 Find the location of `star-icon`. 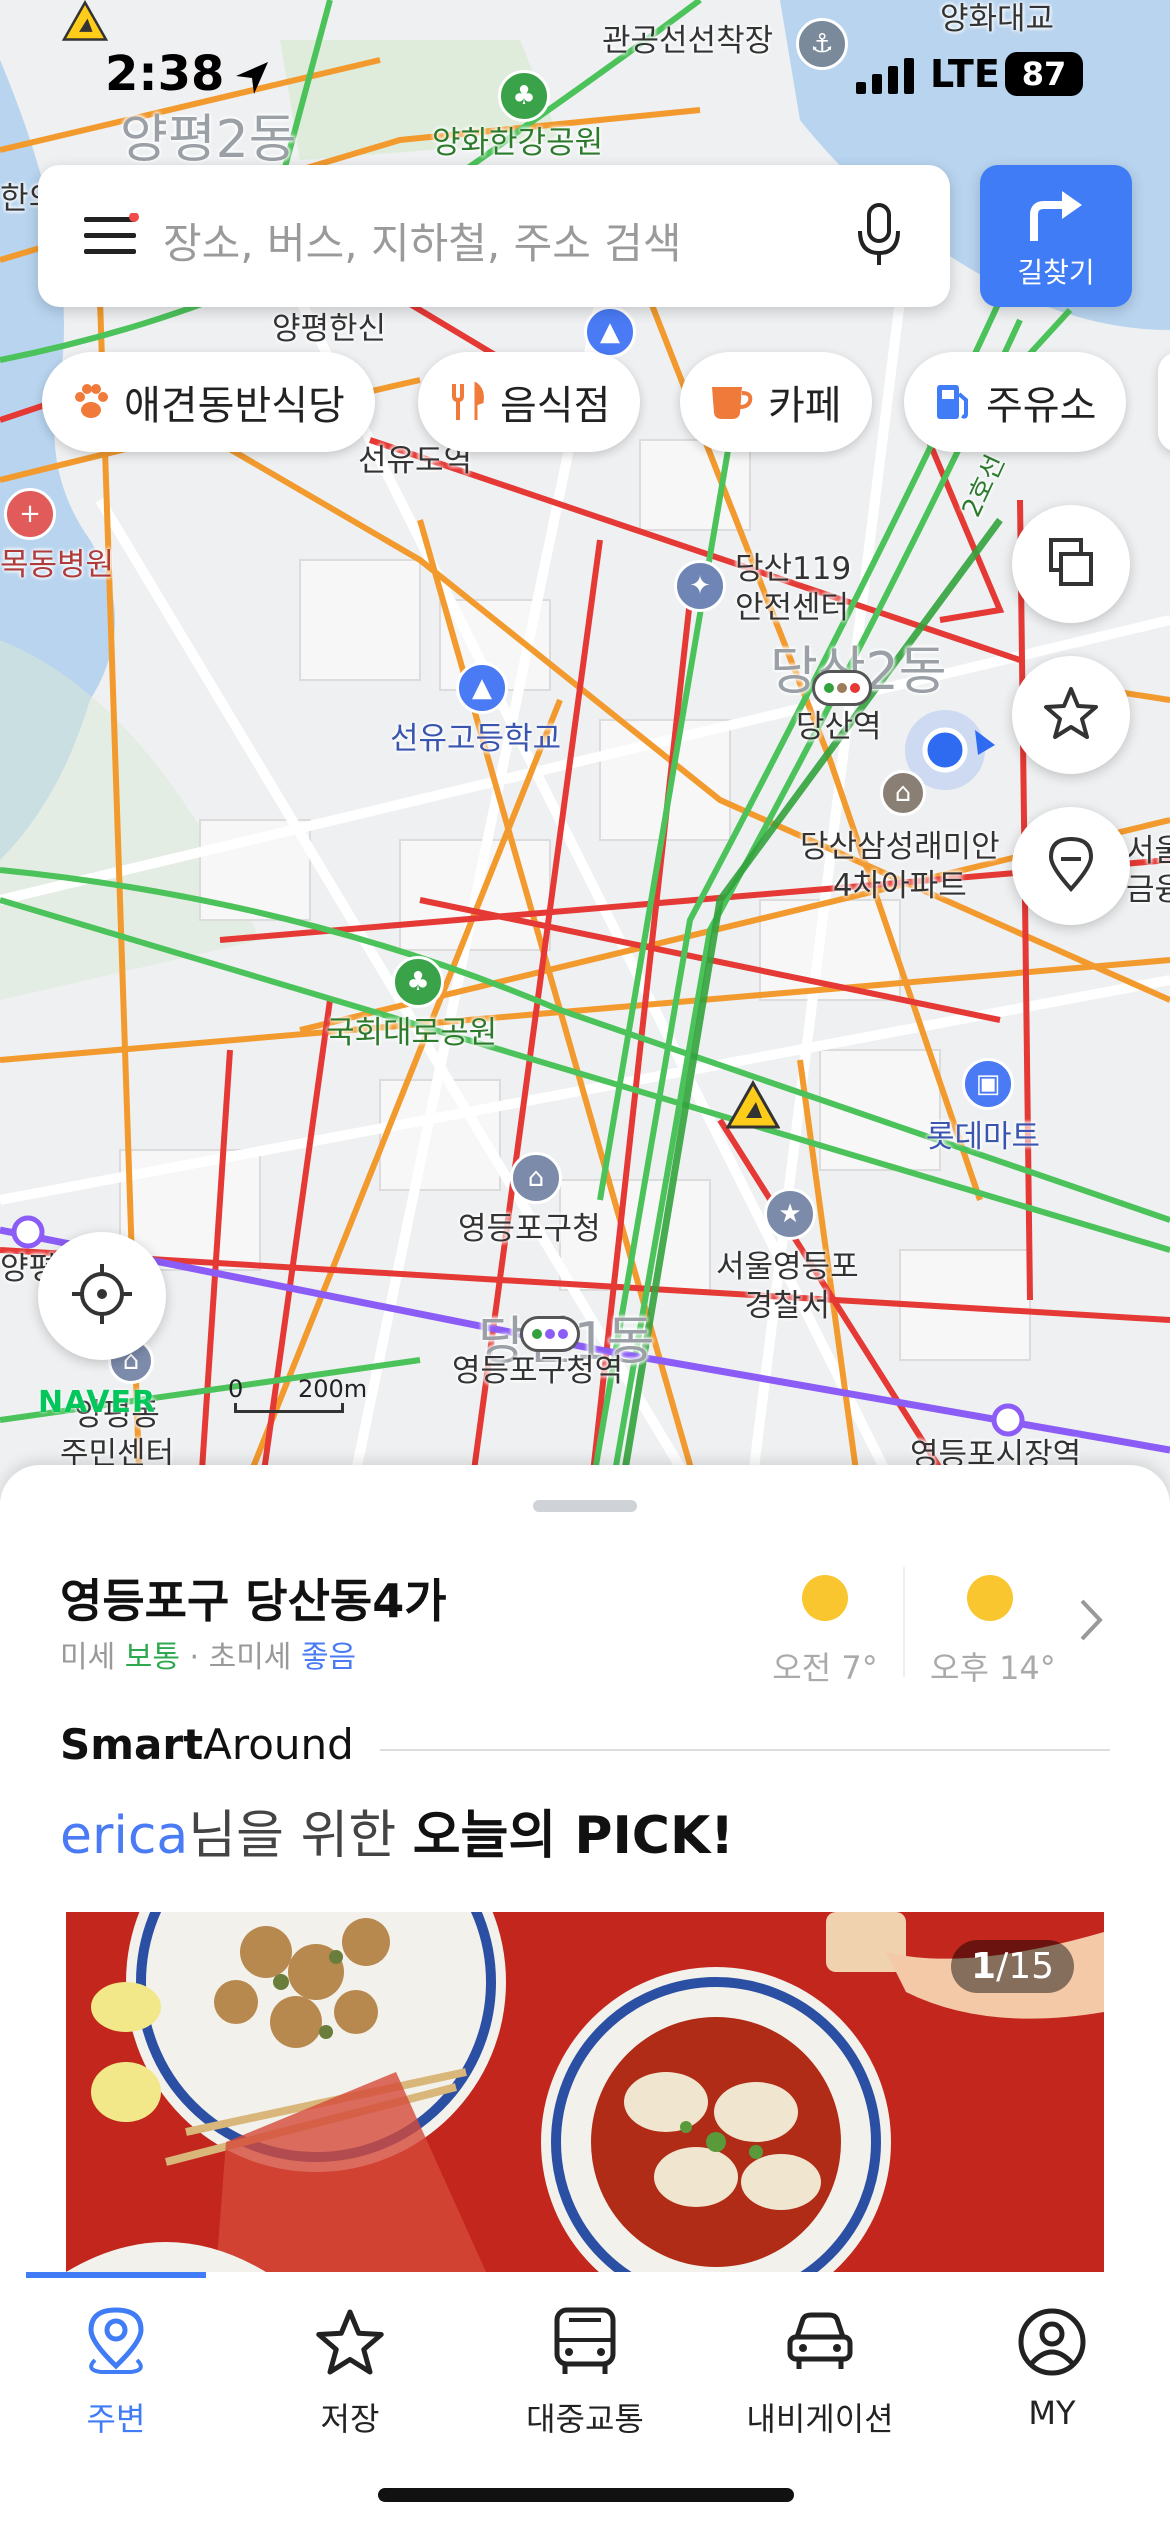

star-icon is located at coordinates (1071, 715).